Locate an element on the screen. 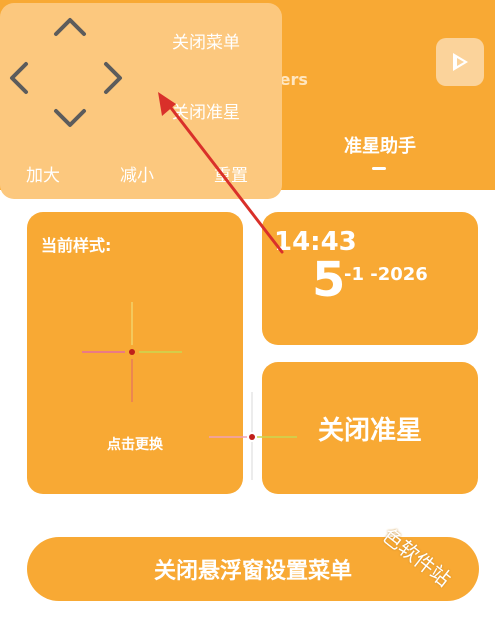  annotation-arrow is located at coordinates (221, 173).